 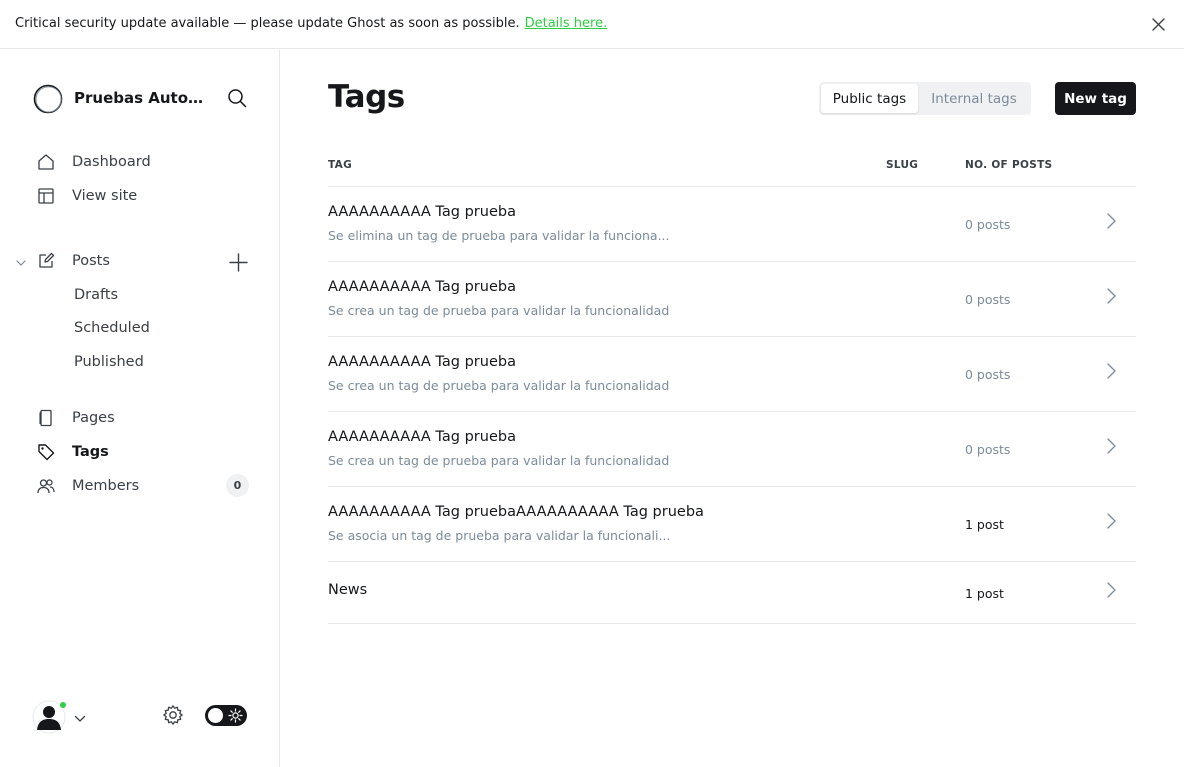 I want to click on tag-name: News, so click(x=348, y=590).